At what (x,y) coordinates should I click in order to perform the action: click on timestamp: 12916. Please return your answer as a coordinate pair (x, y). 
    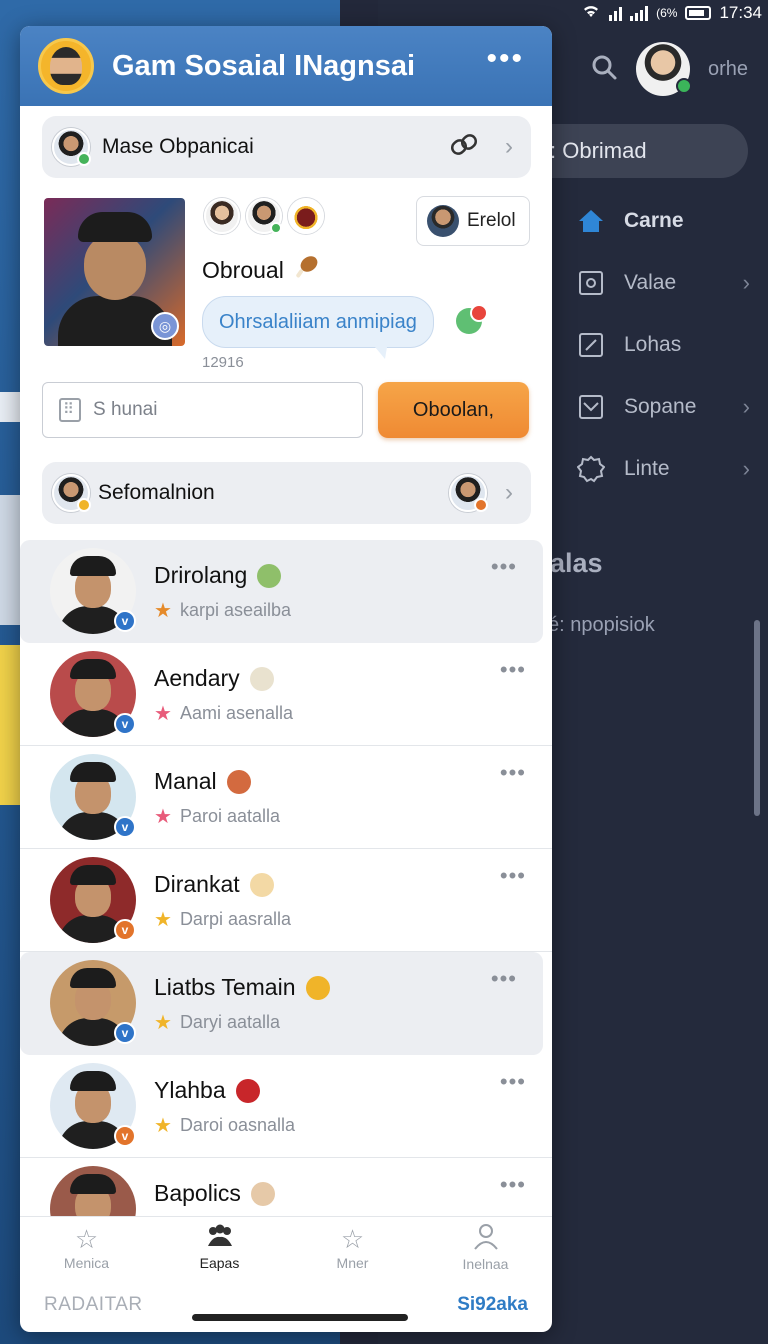
    Looking at the image, I should click on (223, 362).